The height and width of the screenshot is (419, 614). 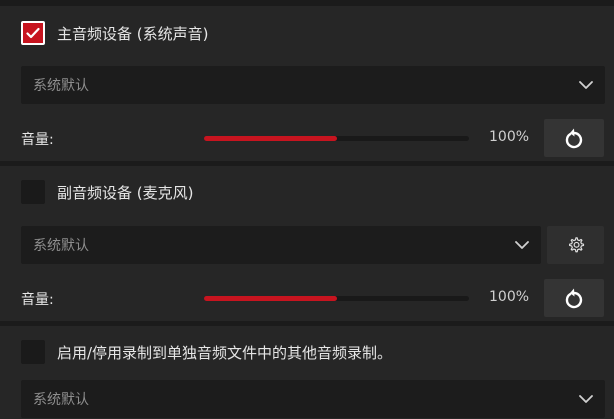 I want to click on primary-volume-slider, so click(x=336, y=138).